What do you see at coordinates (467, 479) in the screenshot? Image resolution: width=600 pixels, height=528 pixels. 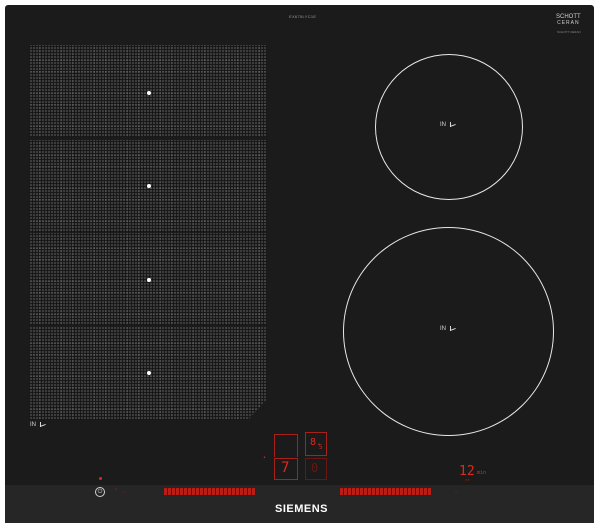 I see `timer-sub-indicator: ▪▪` at bounding box center [467, 479].